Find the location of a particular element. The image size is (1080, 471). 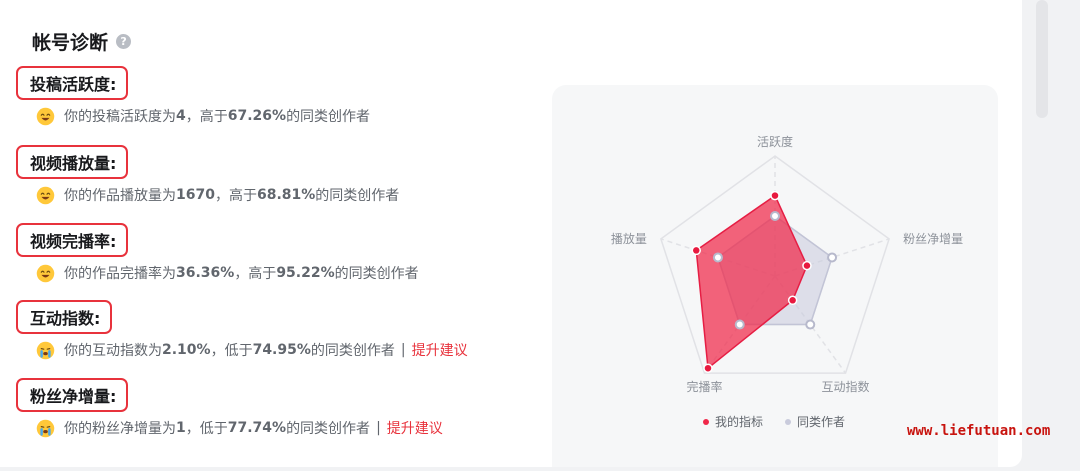

metric-description: 你的作品播放量为 1670 ，高于 68.81% 的同类创作者 is located at coordinates (217, 195).